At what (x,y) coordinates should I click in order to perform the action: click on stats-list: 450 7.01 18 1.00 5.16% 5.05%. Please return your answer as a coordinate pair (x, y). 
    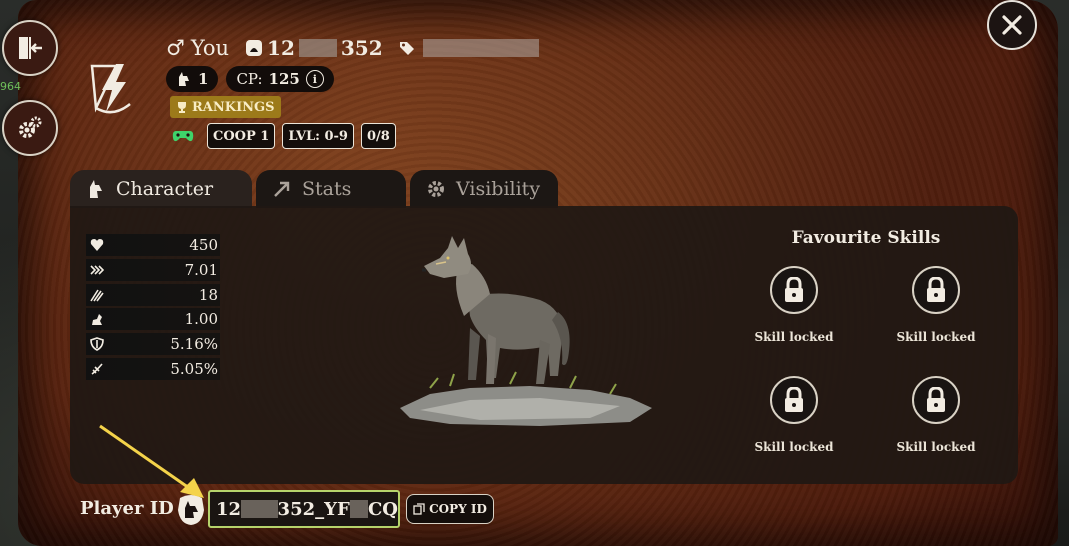
    Looking at the image, I should click on (153, 308).